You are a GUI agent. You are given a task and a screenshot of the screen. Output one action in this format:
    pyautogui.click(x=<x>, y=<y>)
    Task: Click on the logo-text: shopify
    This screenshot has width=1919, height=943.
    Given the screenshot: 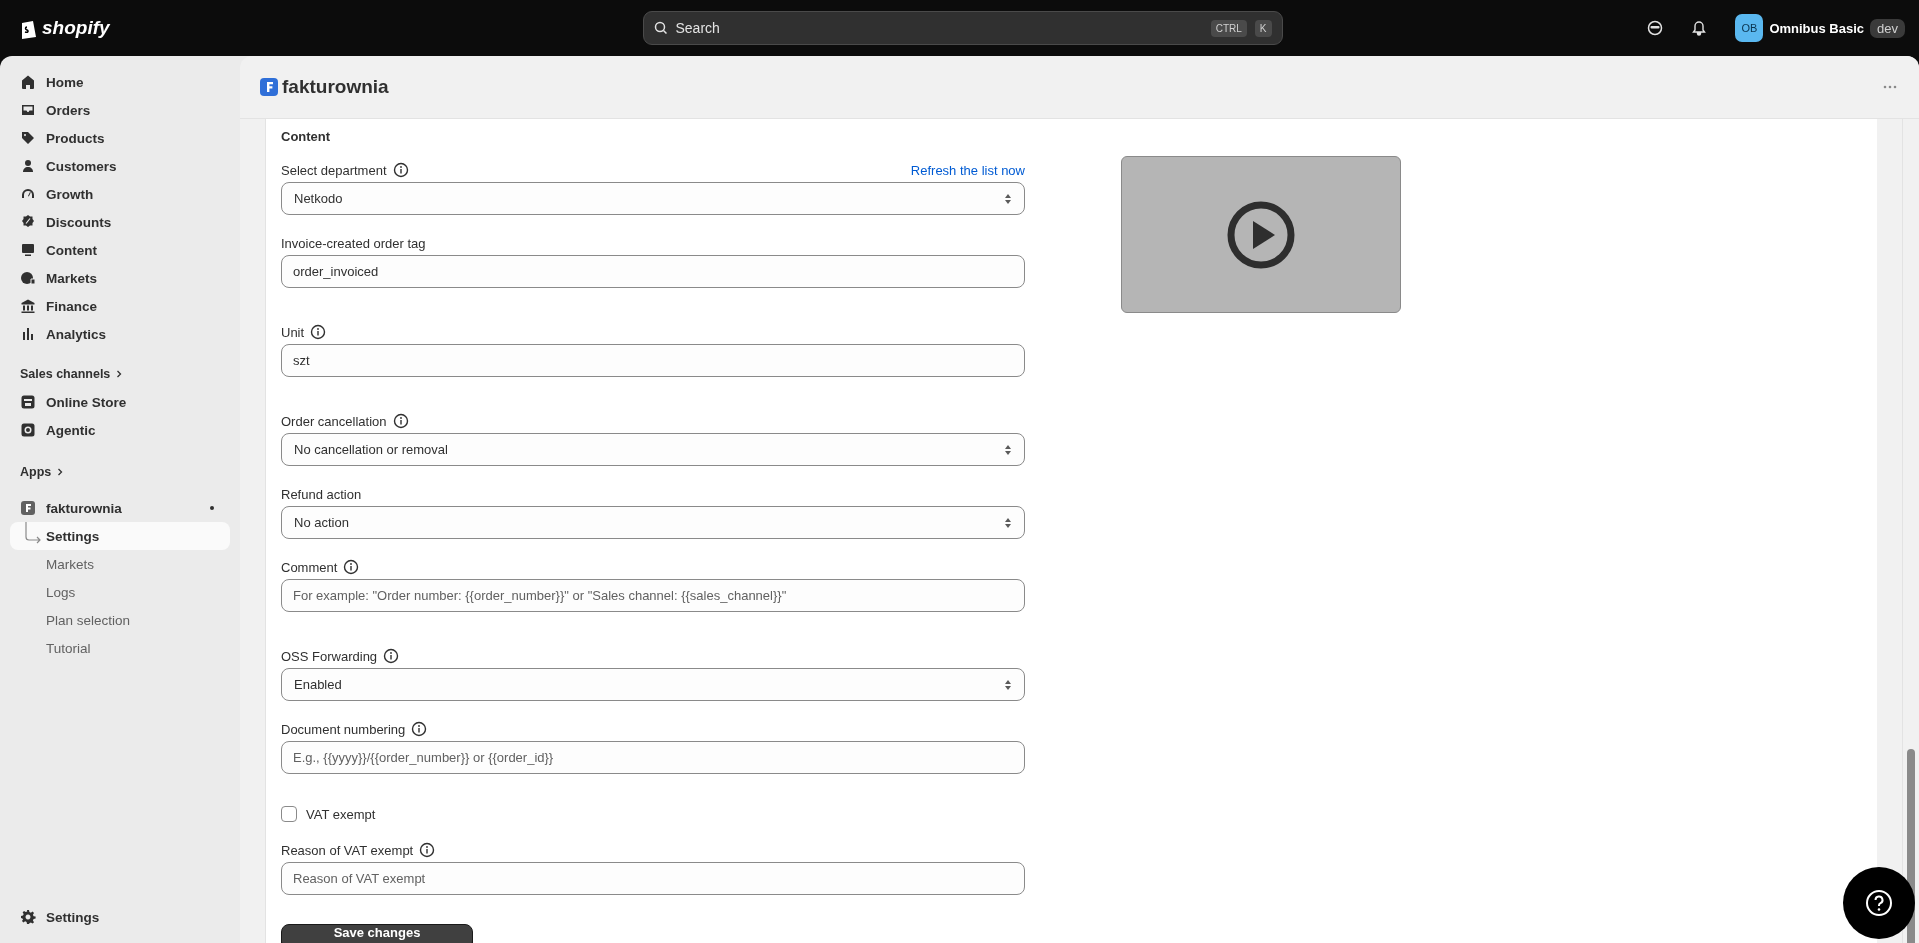 What is the action you would take?
    pyautogui.click(x=76, y=28)
    